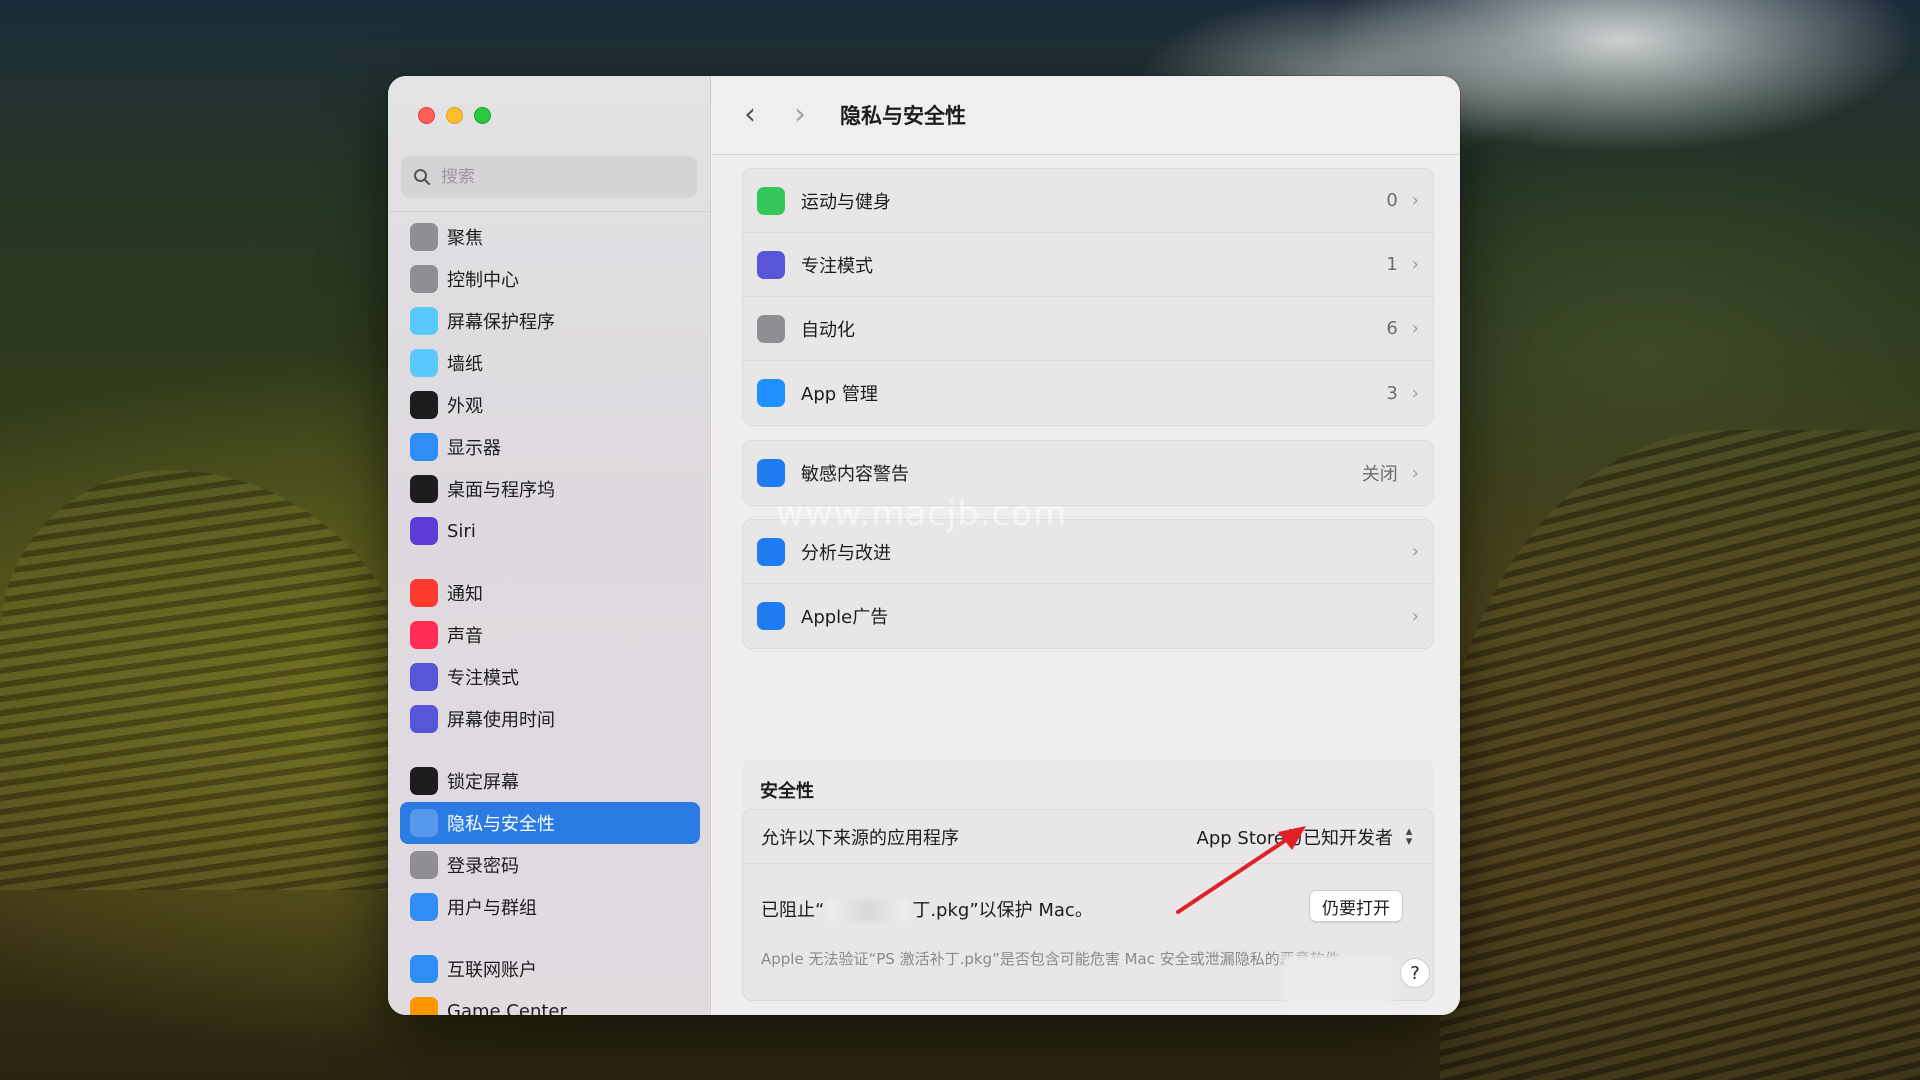 The width and height of the screenshot is (1920, 1080). What do you see at coordinates (1379, 474) in the screenshot?
I see `row-value: 关闭` at bounding box center [1379, 474].